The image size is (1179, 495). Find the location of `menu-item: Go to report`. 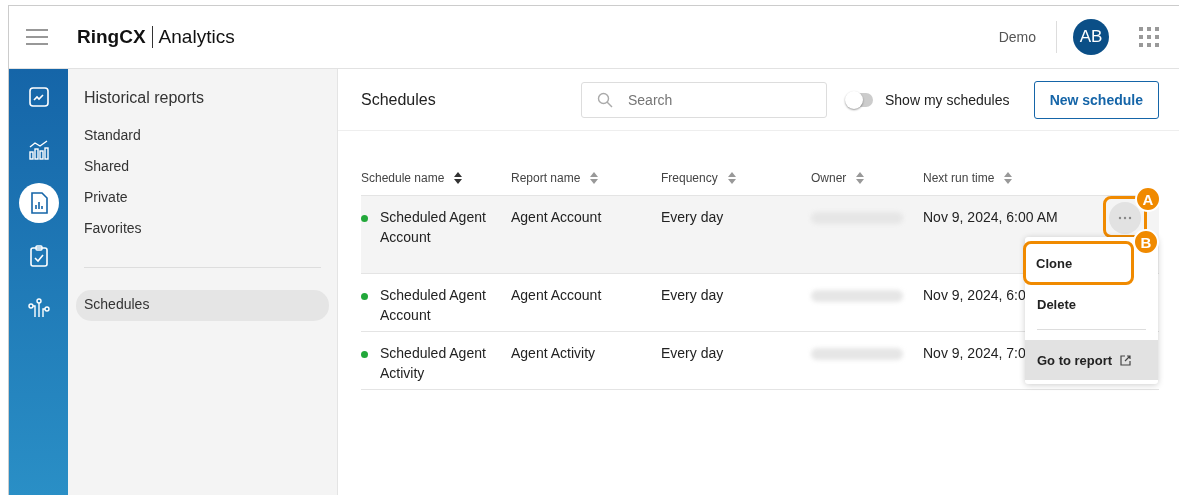

menu-item: Go to report is located at coordinates (1091, 360).